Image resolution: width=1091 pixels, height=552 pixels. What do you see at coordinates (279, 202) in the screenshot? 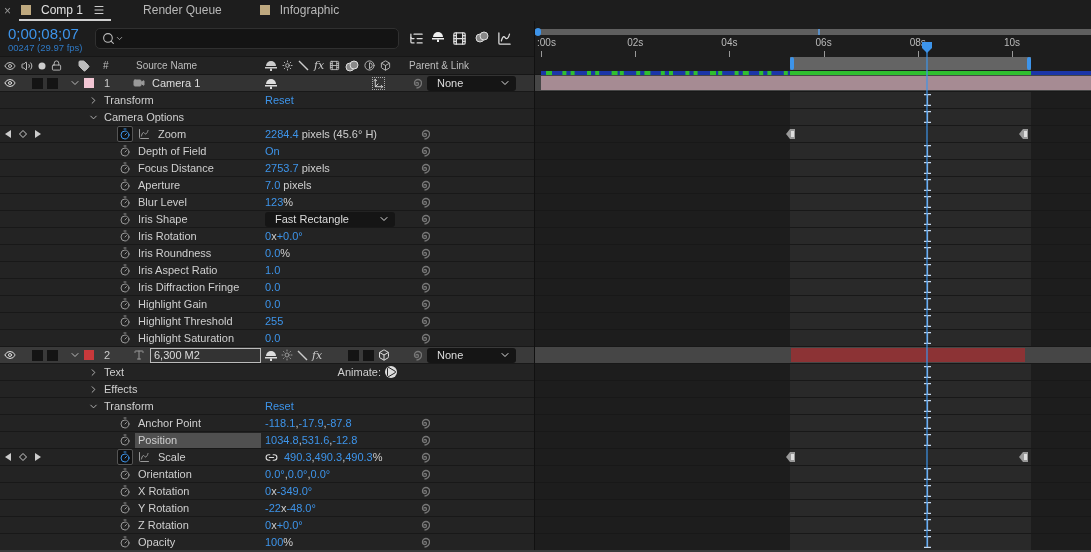
I see `property-value: 123%` at bounding box center [279, 202].